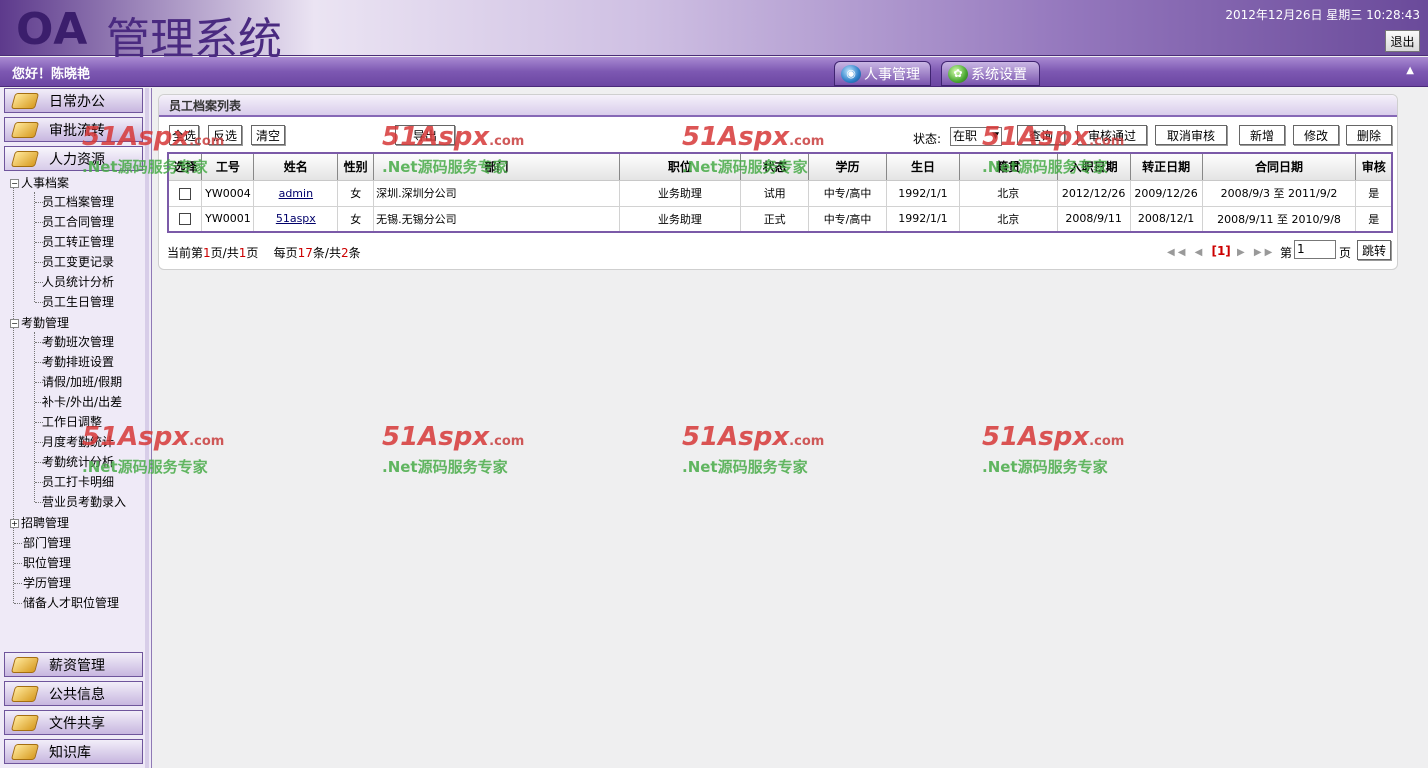 Image resolution: width=1428 pixels, height=768 pixels. I want to click on employee-name-link: 51aspx, so click(296, 218).